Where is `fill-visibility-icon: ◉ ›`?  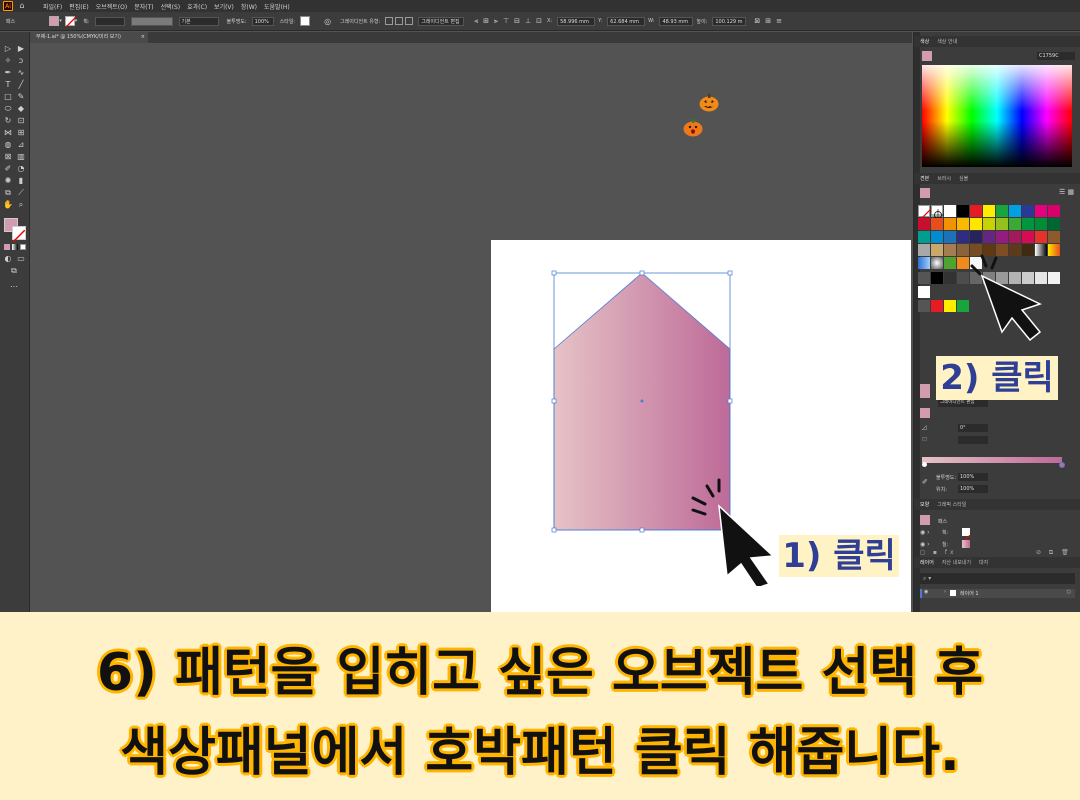
fill-visibility-icon: ◉ › is located at coordinates (925, 544).